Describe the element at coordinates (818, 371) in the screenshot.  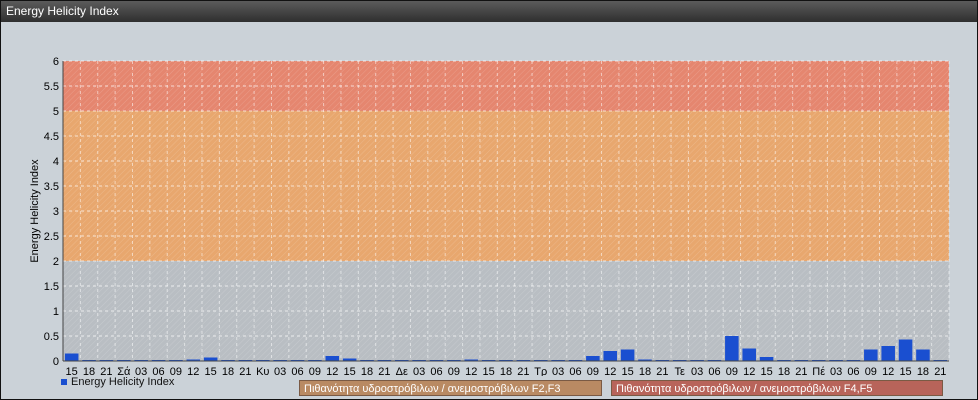
I see `x-tick-label: Πέ` at that location.